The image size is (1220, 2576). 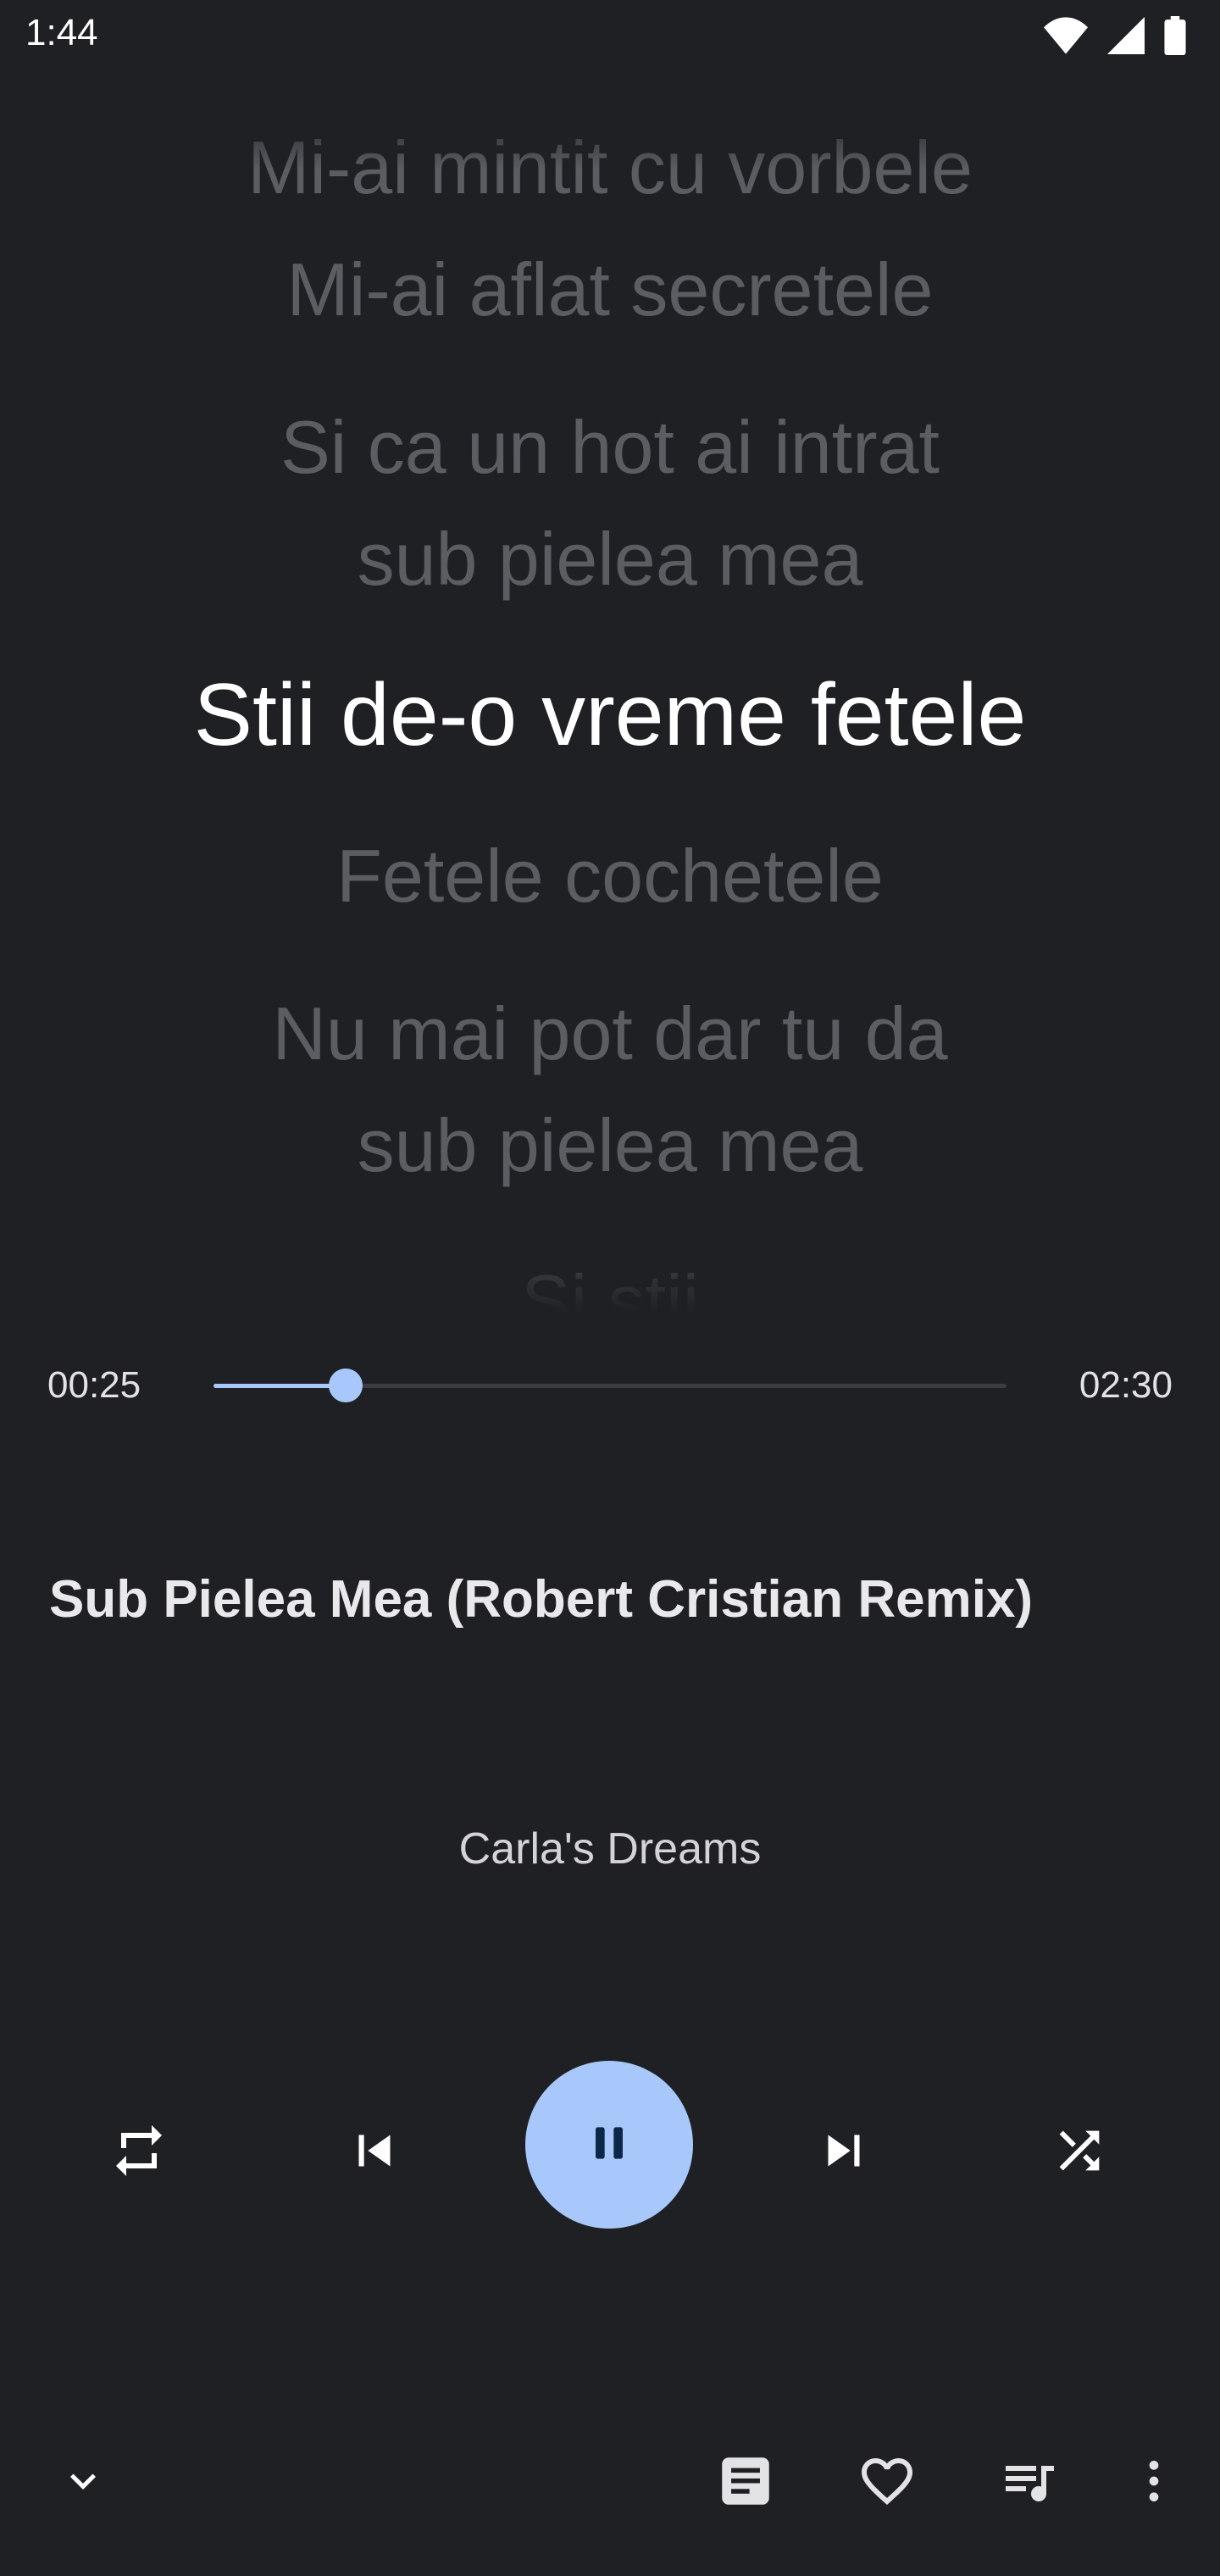 I want to click on artist-name: Carla's Dreams, so click(x=610, y=1849).